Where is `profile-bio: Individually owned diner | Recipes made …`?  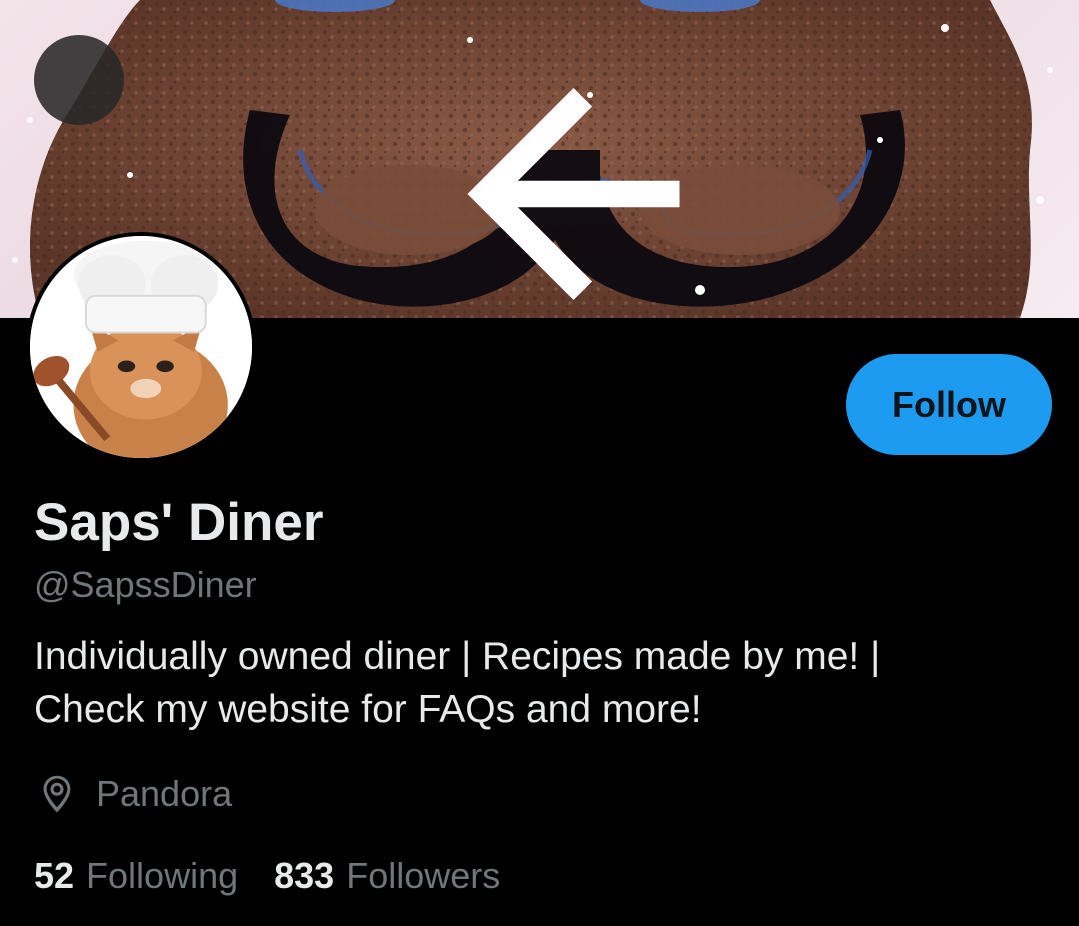
profile-bio: Individually owned diner | Recipes made … is located at coordinates (539, 683).